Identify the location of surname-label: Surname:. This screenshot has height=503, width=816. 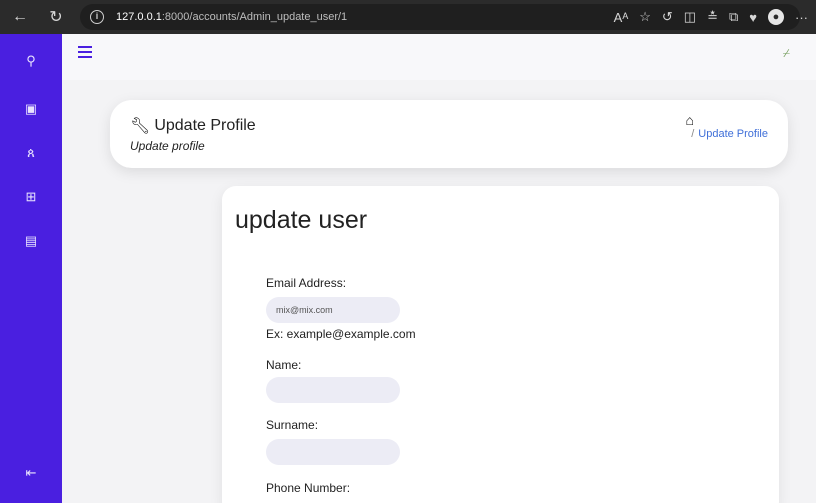
(292, 425).